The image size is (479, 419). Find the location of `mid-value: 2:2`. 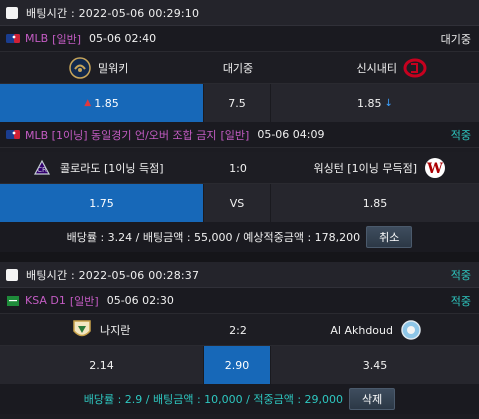

mid-value: 2:2 is located at coordinates (238, 330).